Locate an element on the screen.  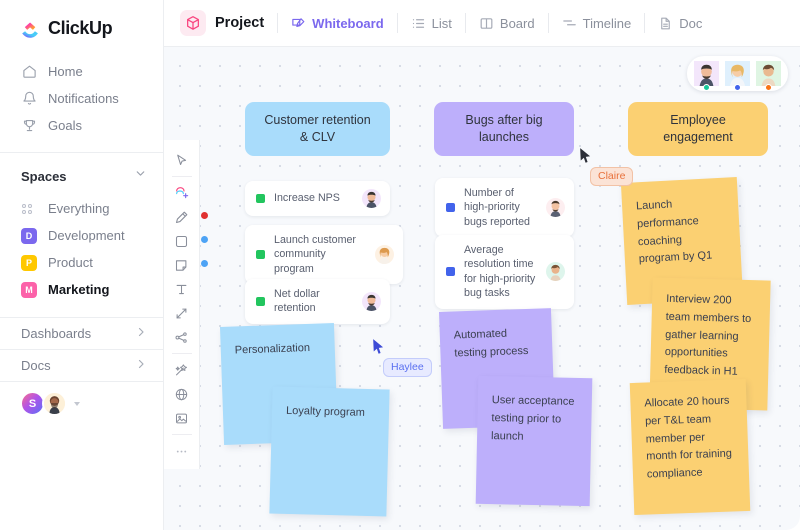
task-card-label: Increase NPS is located at coordinates (307, 198).